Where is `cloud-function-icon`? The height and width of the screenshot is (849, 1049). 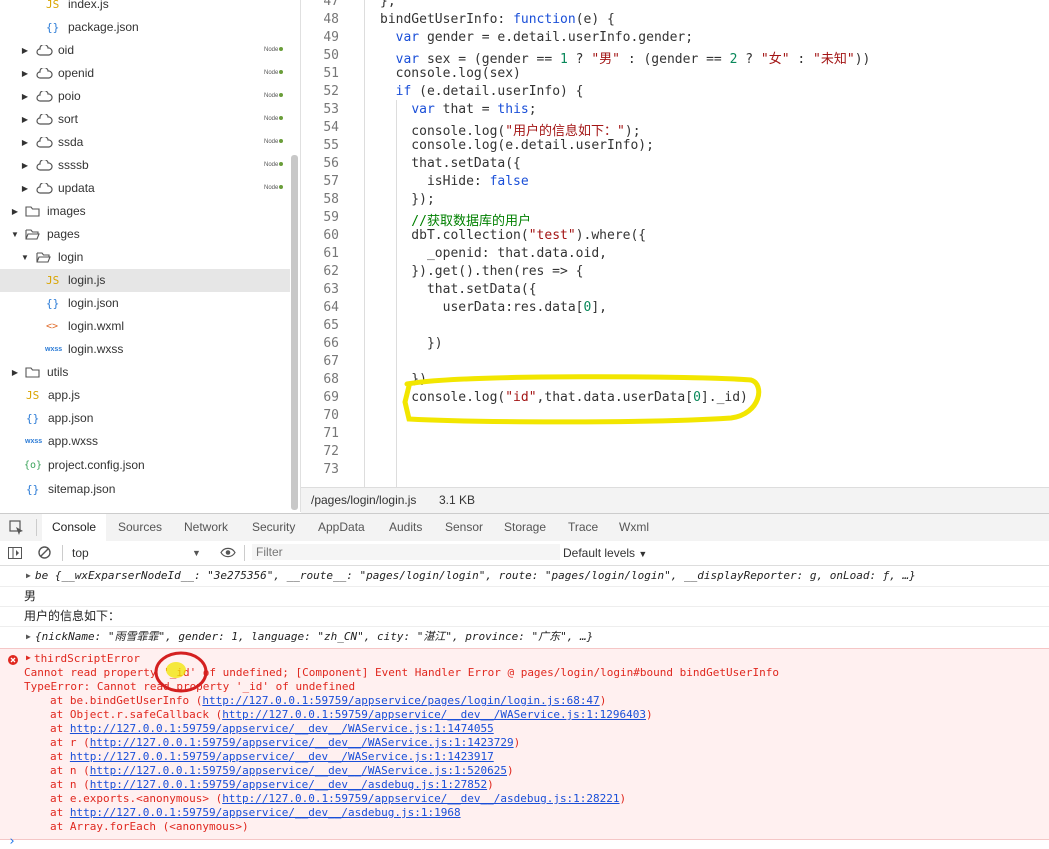
cloud-function-icon is located at coordinates (44, 119).